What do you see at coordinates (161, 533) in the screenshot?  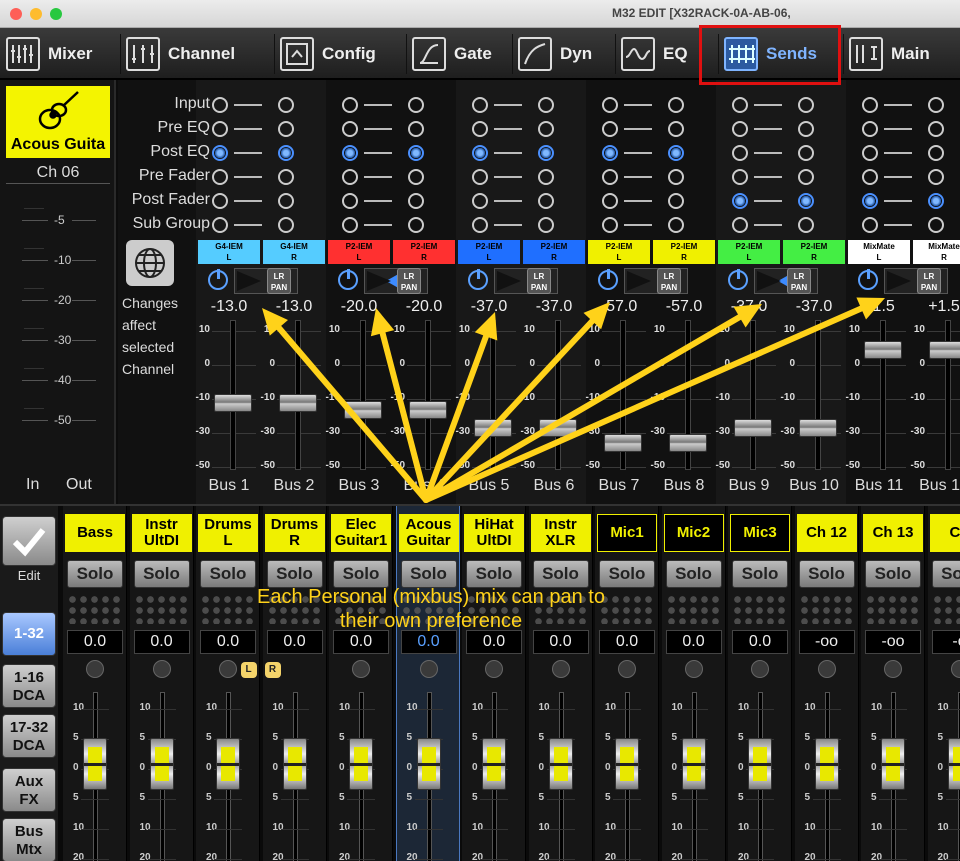 I see `channel-name-button: Instr UltDI` at bounding box center [161, 533].